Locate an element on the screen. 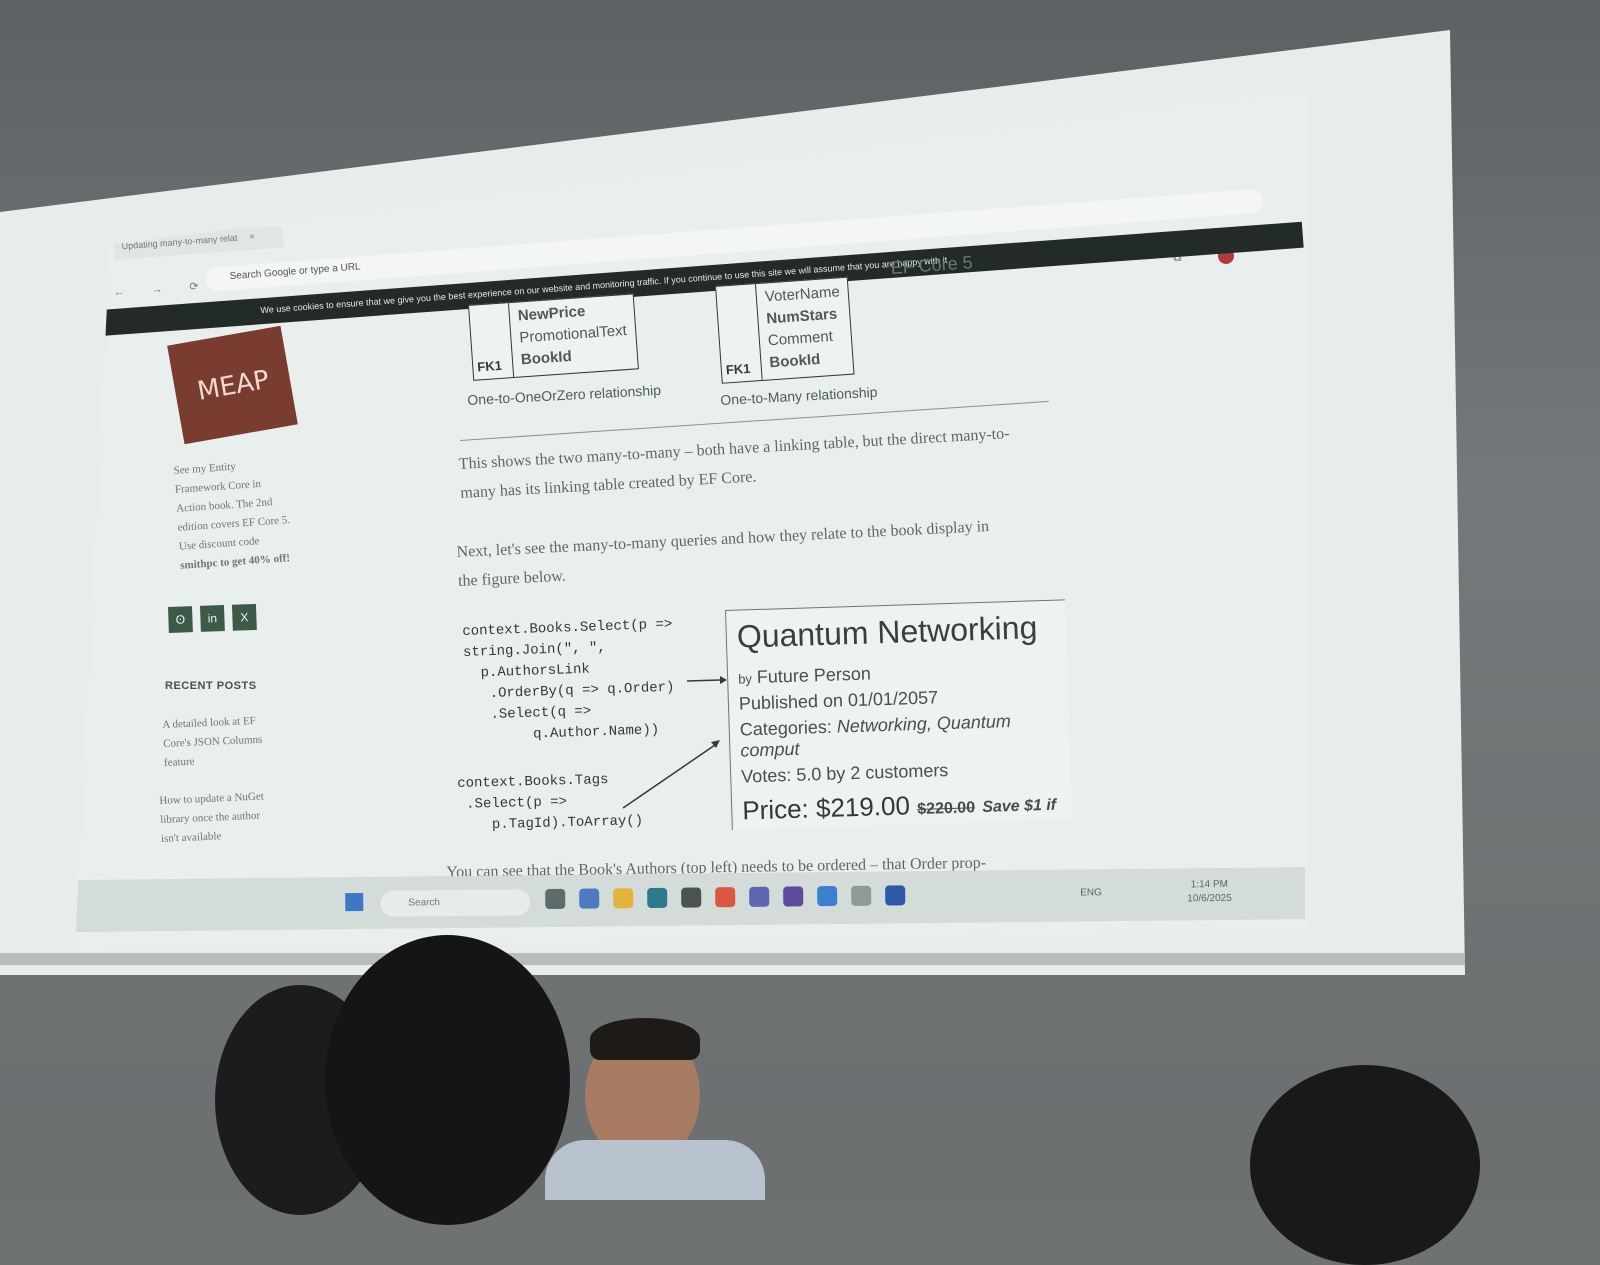 Image resolution: width=1600 pixels, height=1265 pixels. clock: 1:14 PM 10/6/2025 is located at coordinates (1209, 892).